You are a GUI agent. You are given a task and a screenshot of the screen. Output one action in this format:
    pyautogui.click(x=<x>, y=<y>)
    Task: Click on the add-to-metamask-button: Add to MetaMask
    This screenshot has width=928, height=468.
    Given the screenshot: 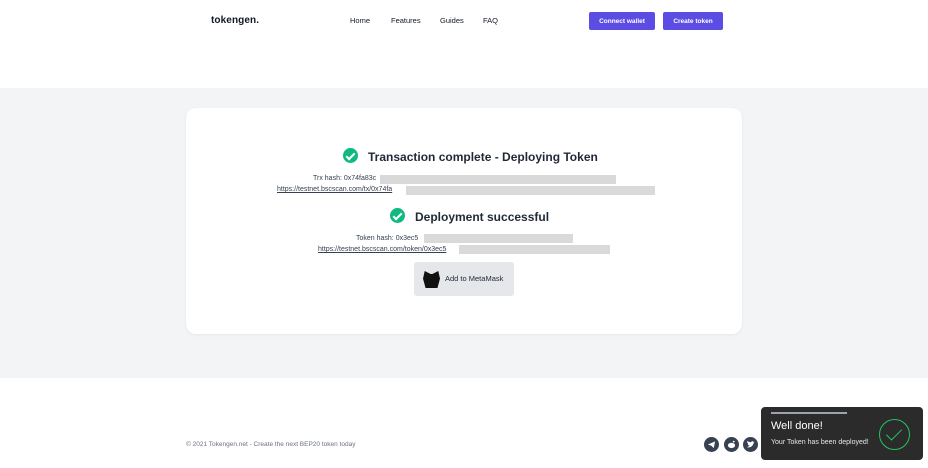 What is the action you would take?
    pyautogui.click(x=464, y=279)
    